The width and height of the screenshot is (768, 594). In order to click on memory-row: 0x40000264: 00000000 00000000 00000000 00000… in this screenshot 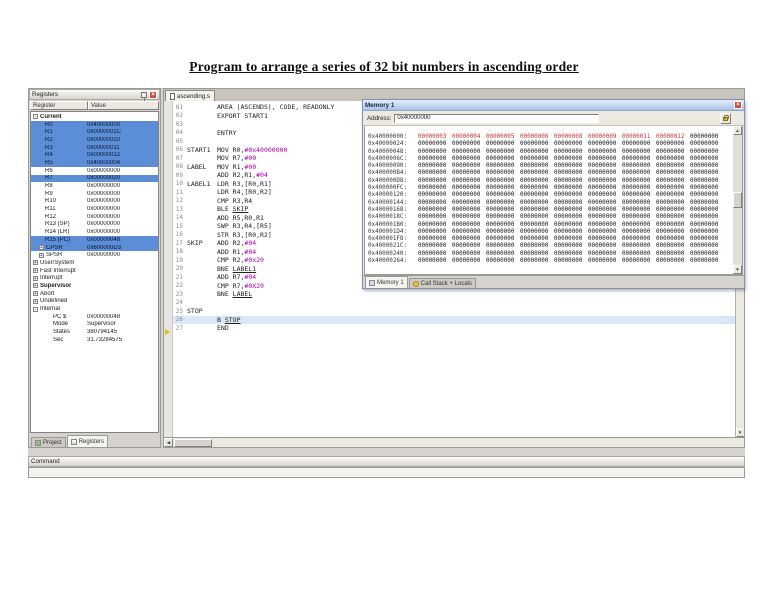, I will do `click(550, 261)`.